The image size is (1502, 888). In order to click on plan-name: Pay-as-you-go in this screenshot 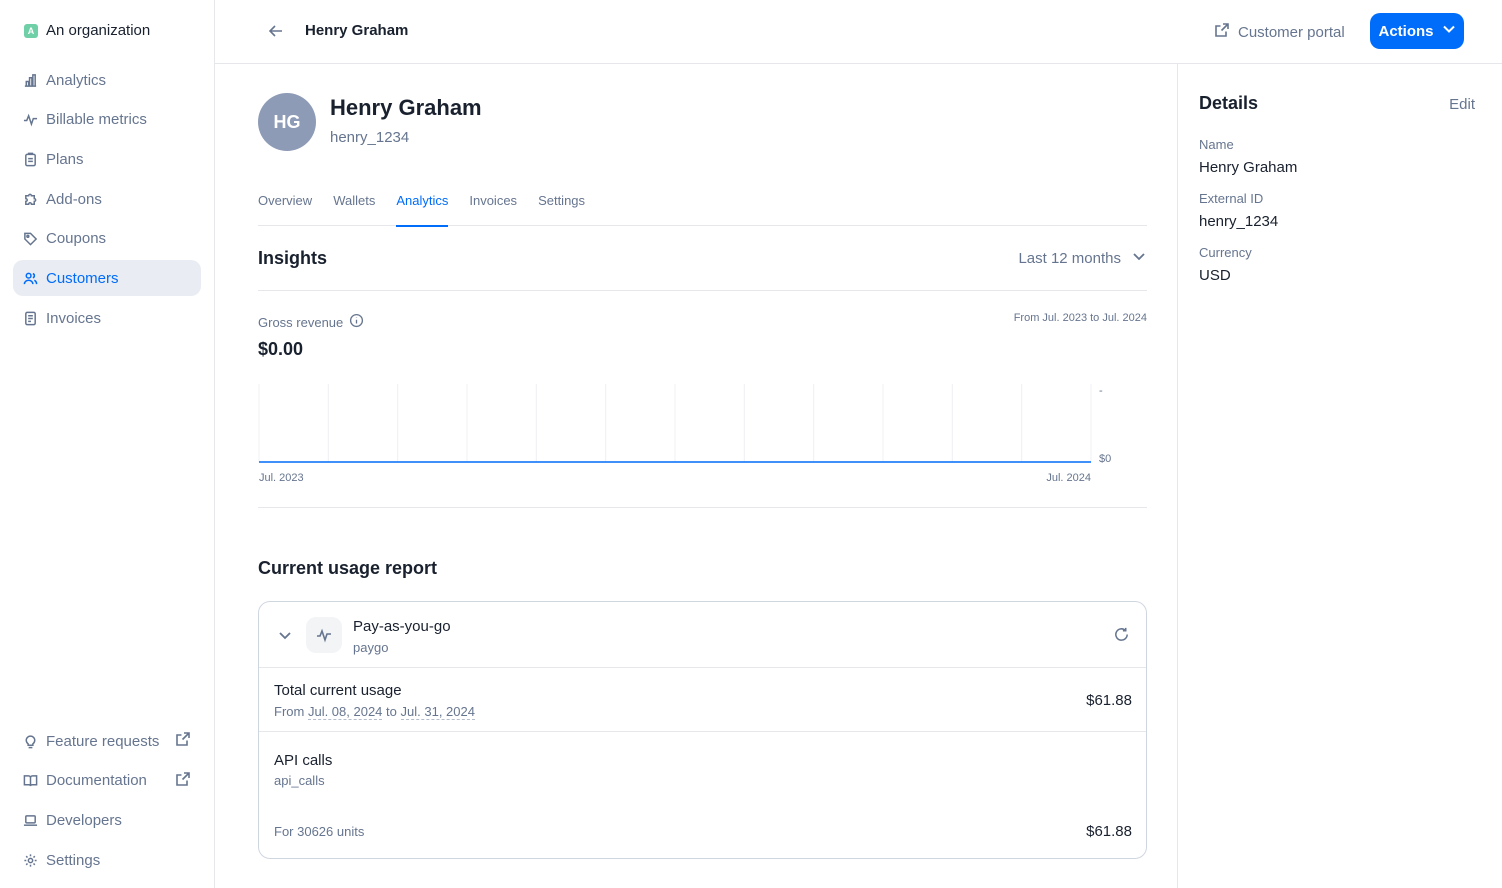, I will do `click(402, 626)`.